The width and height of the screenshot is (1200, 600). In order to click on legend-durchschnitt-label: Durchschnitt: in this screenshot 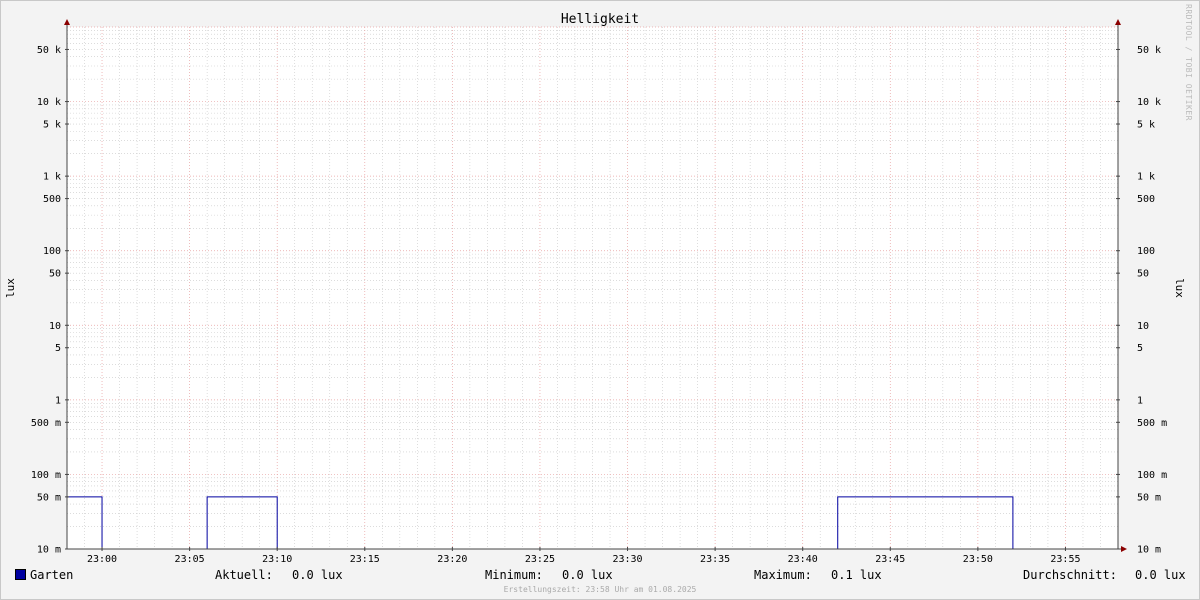, I will do `click(1070, 575)`.